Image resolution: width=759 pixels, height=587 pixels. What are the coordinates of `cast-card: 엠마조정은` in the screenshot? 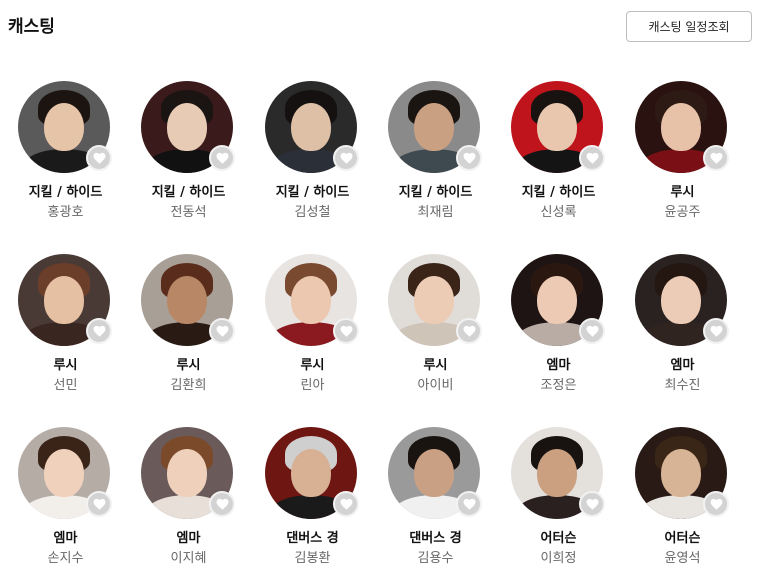 It's located at (558, 334).